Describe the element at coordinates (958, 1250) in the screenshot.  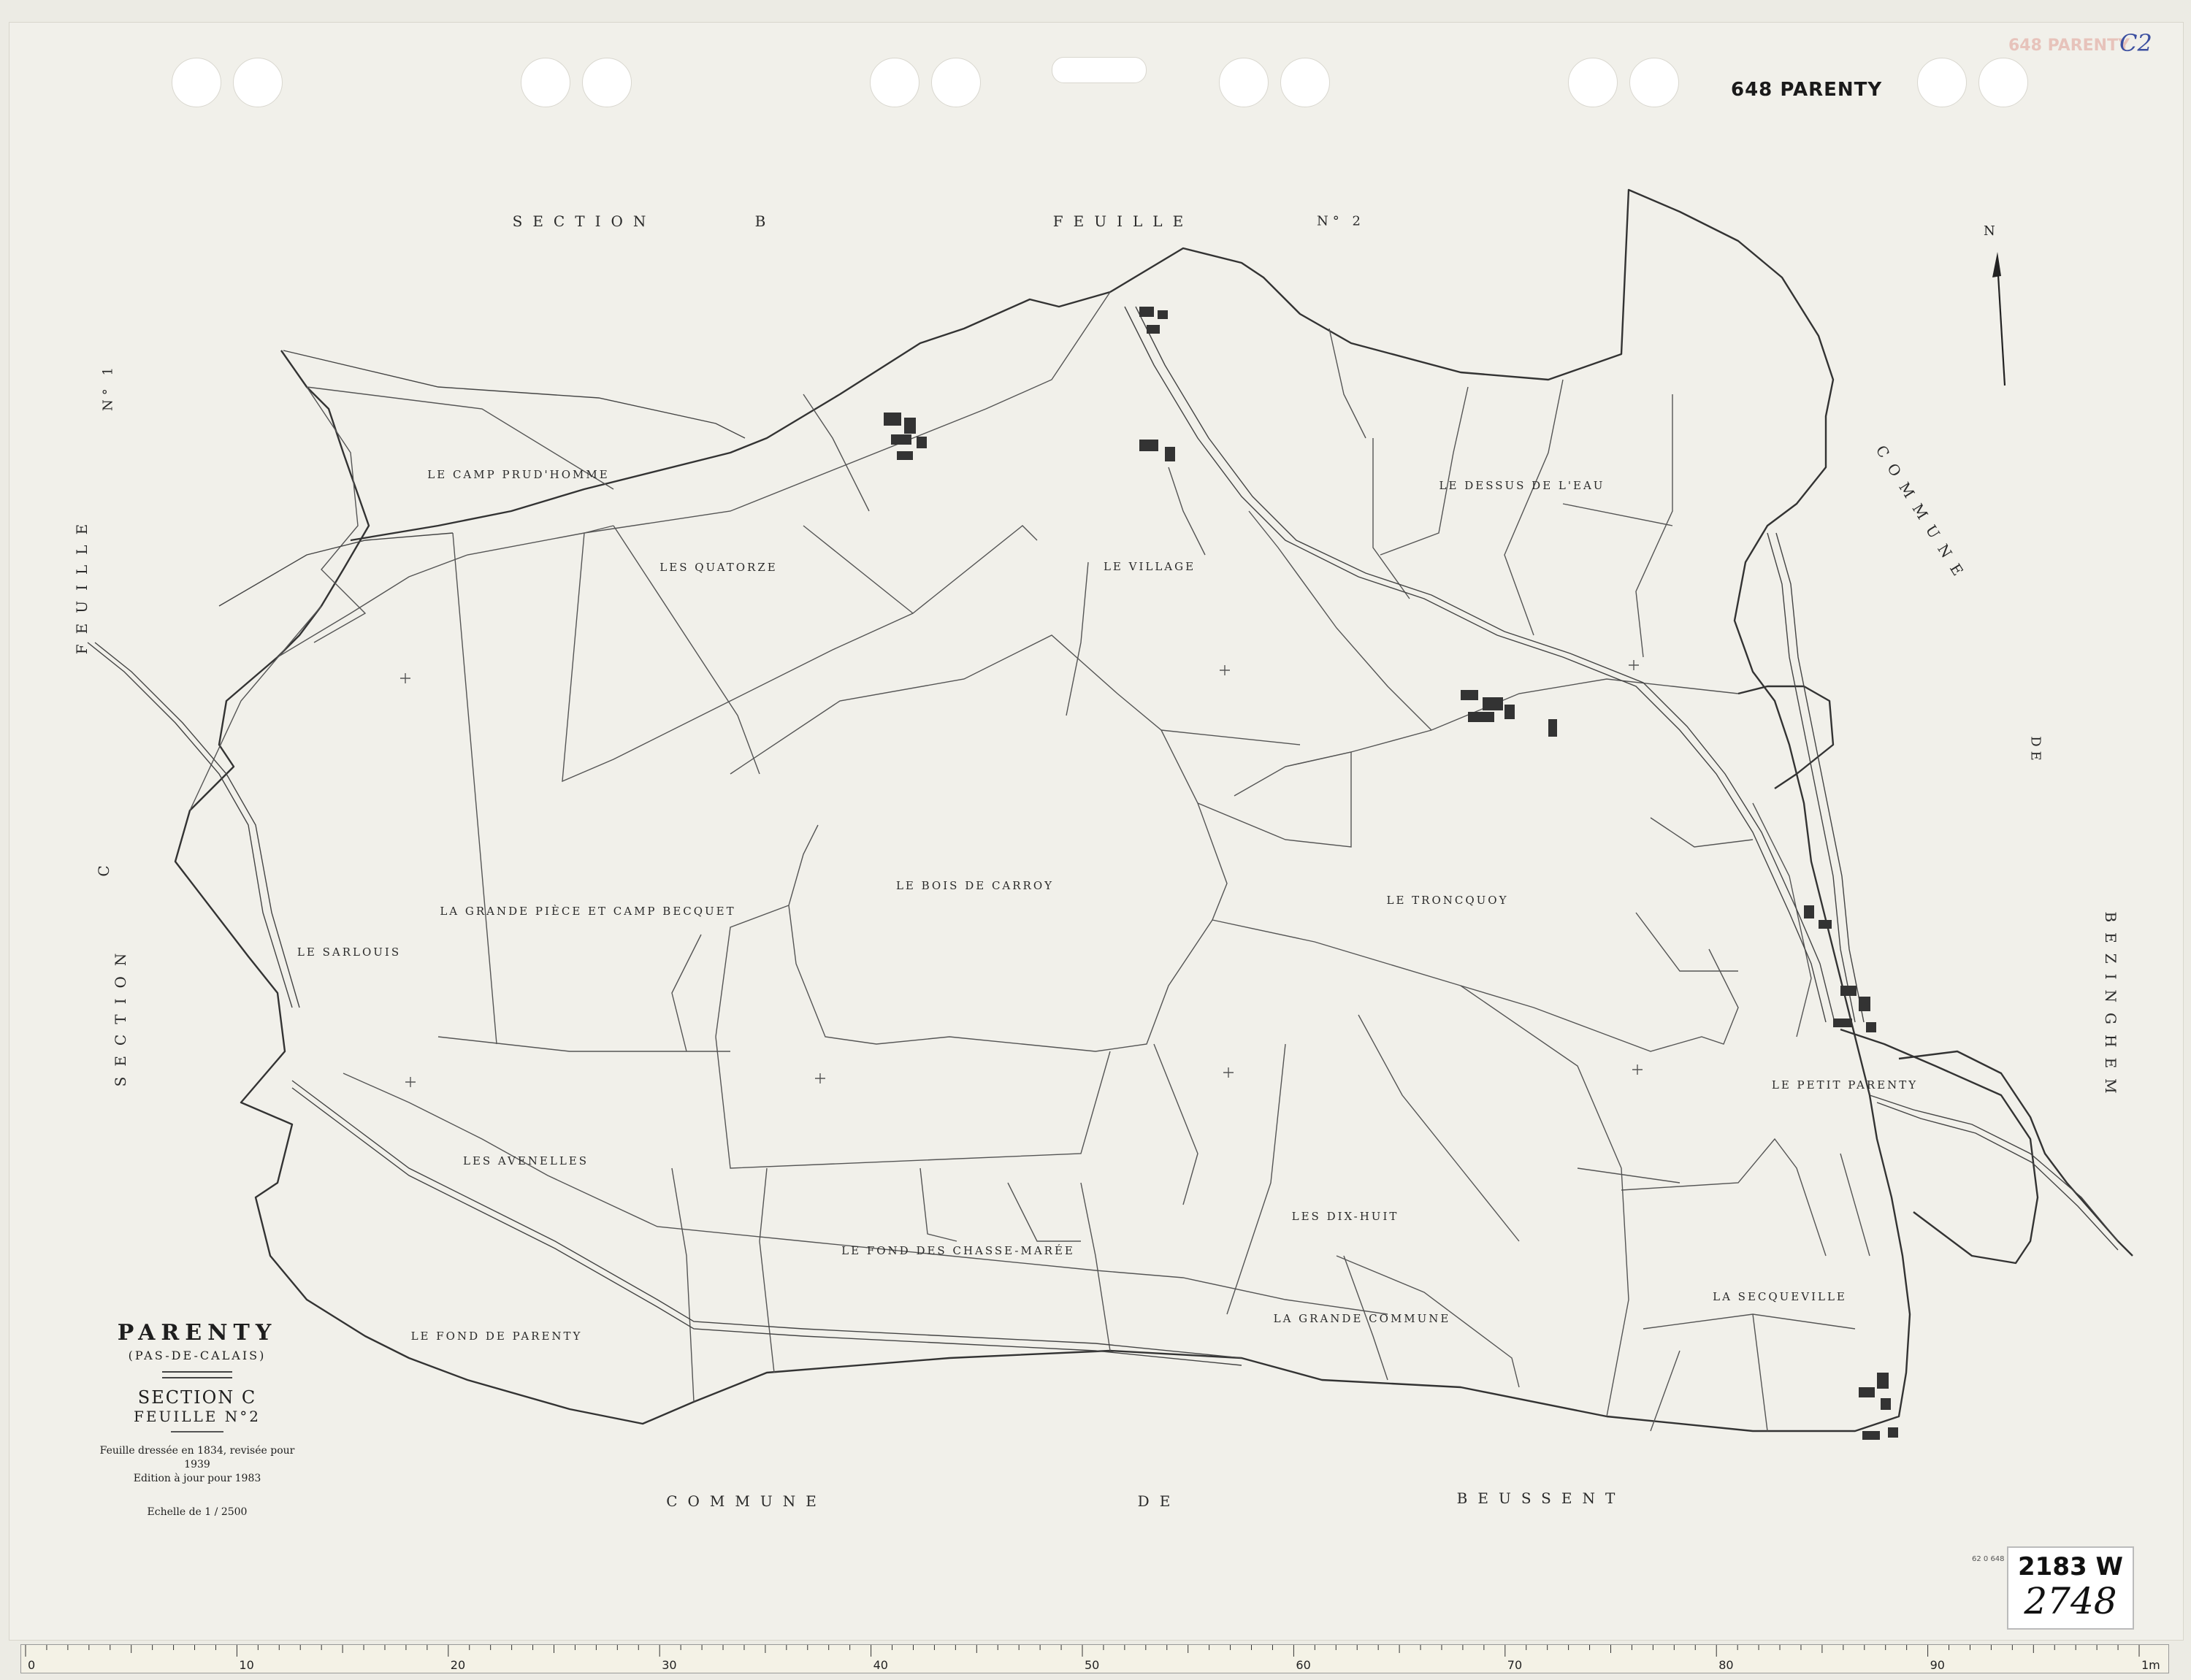
I see `place-name: LE FOND DES CHASSE-MARÉE` at that location.